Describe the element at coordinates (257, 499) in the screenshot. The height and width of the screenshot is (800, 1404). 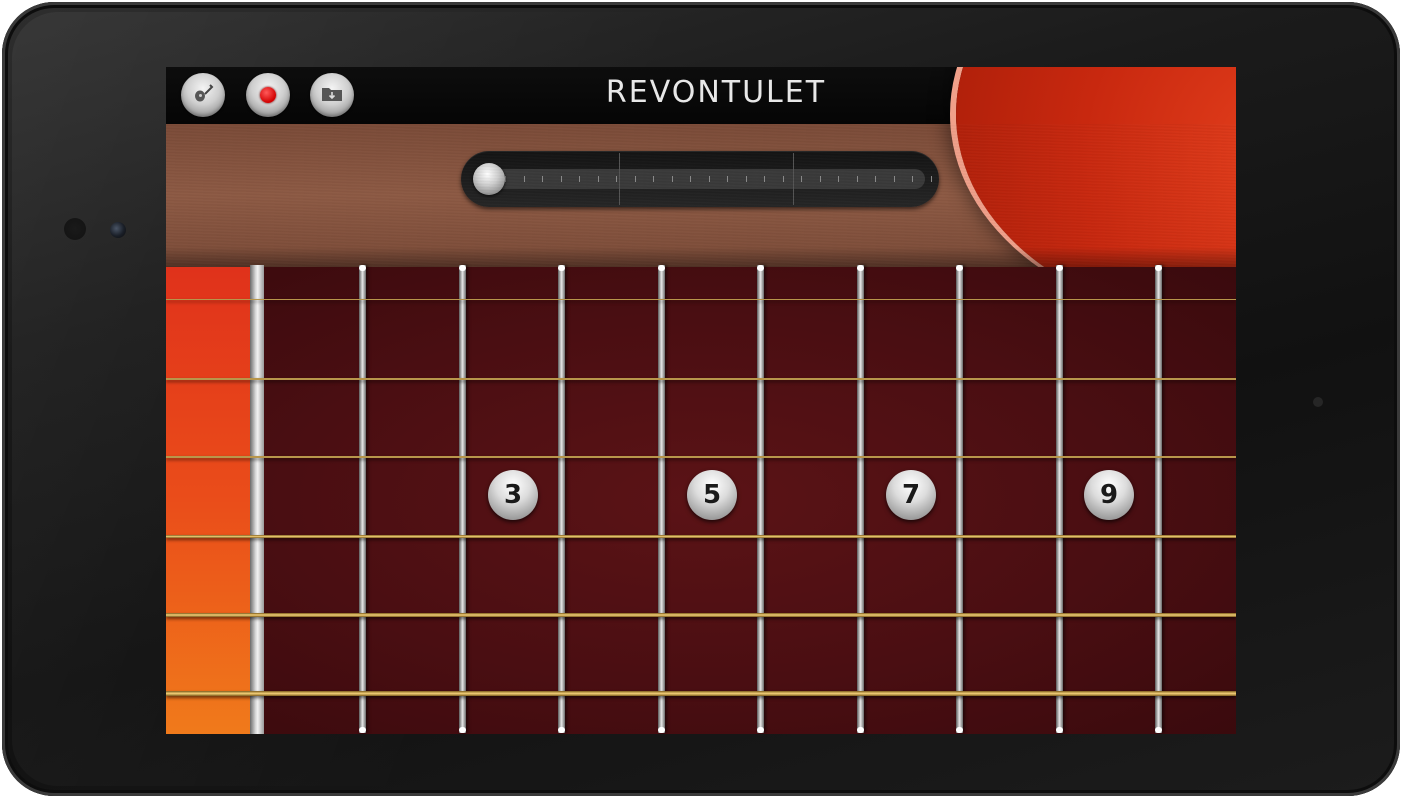
I see `guitar-nut` at that location.